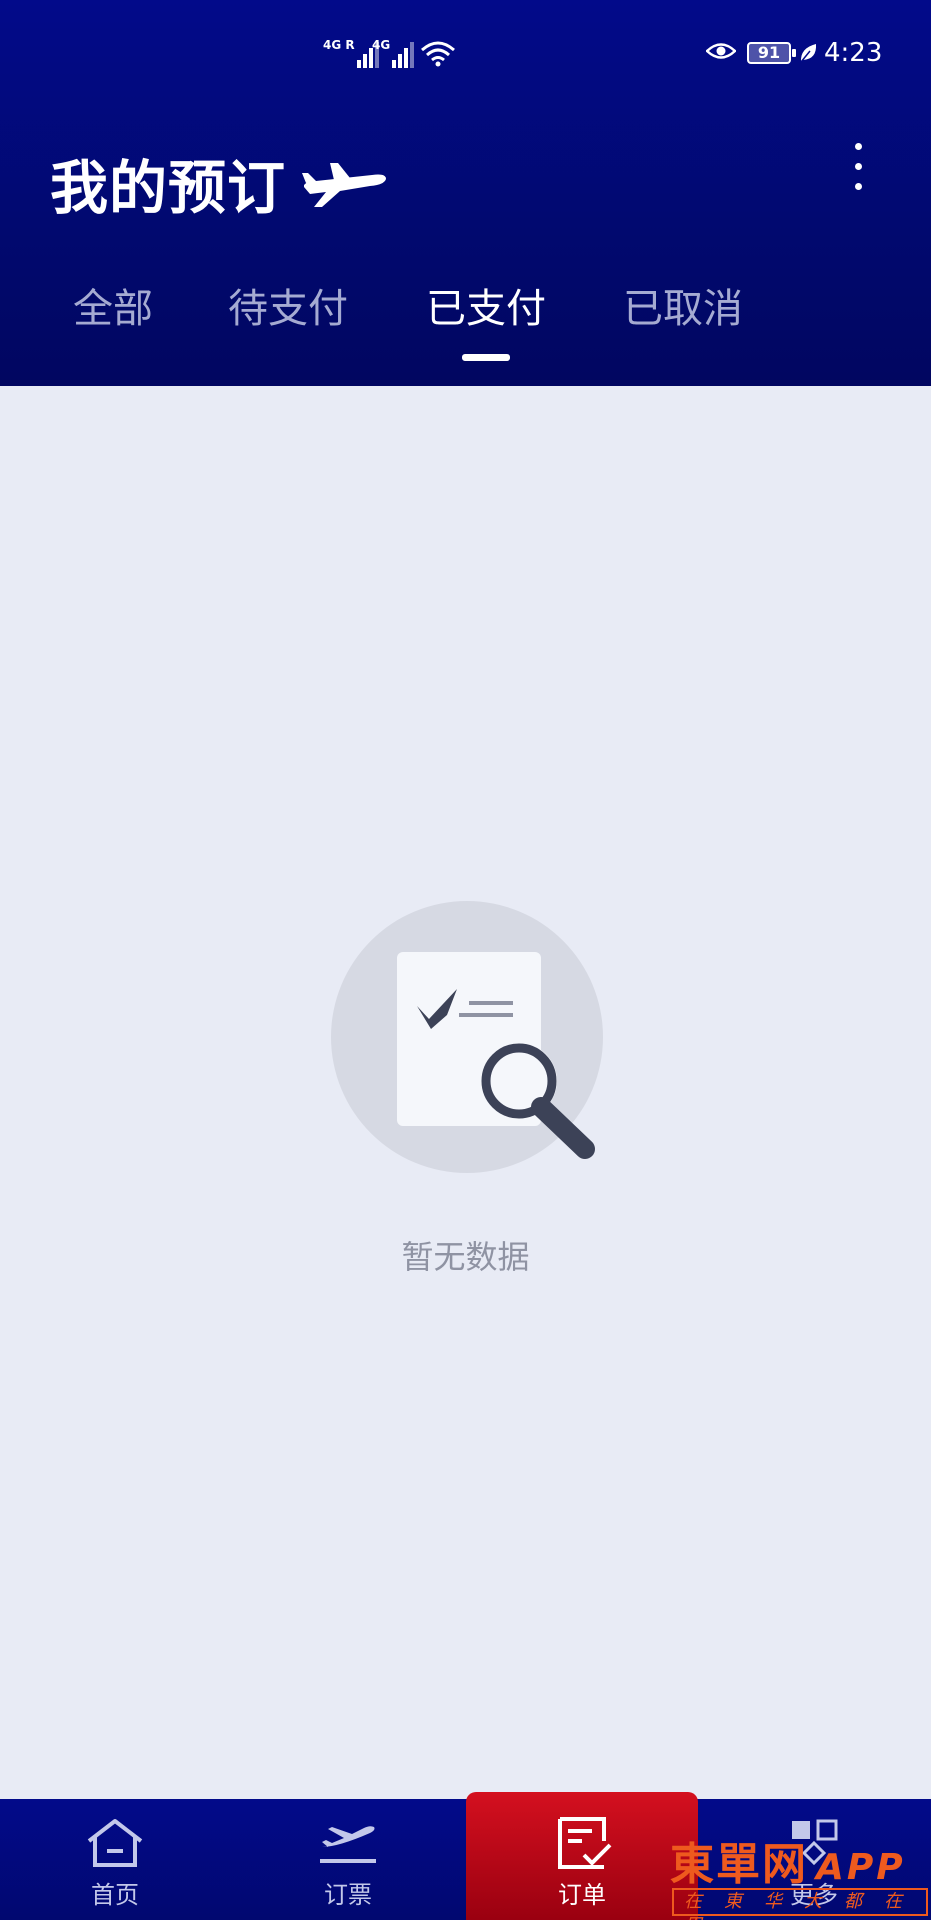 The image size is (931, 1920). I want to click on empty-document-search-icon, so click(467, 1037).